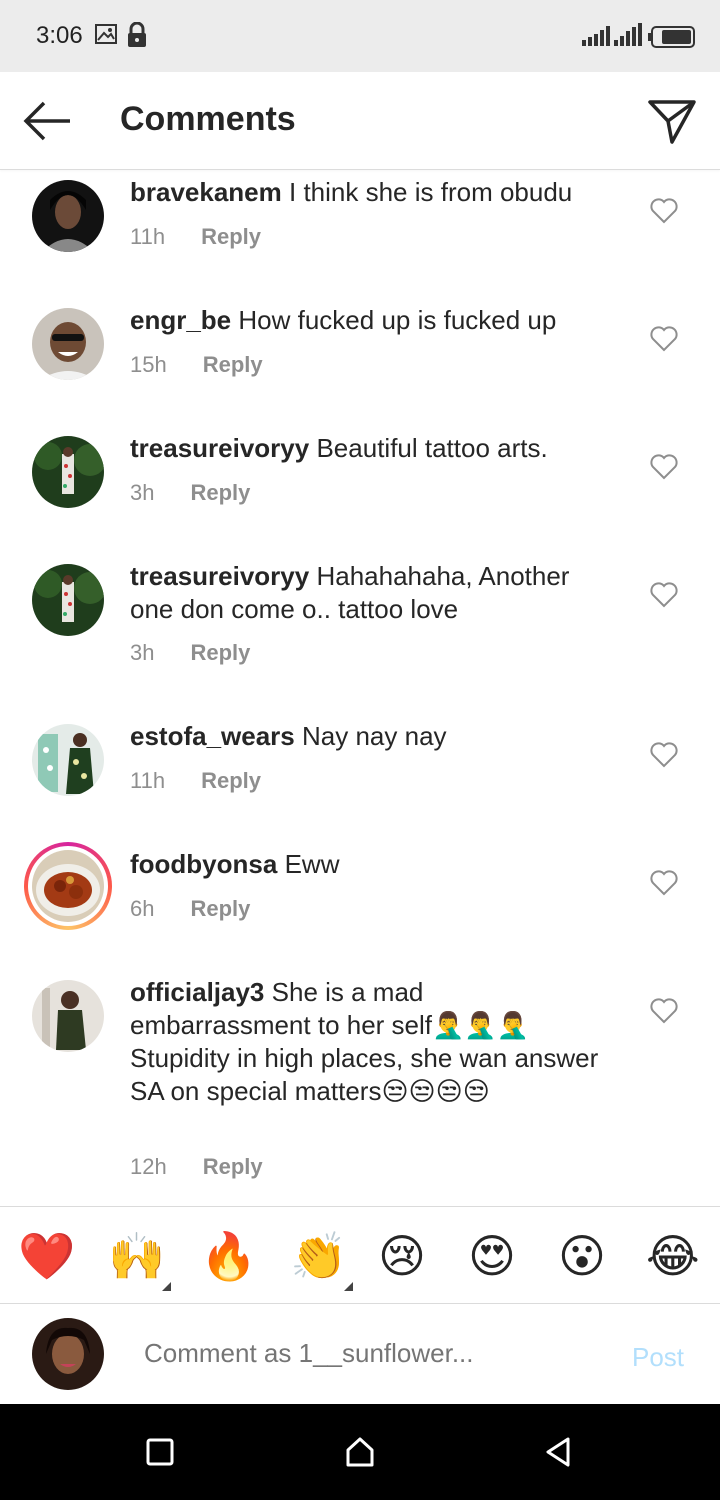 This screenshot has height=1500, width=720. I want to click on comment-text: estofa_wears Nay nay nay, so click(370, 736).